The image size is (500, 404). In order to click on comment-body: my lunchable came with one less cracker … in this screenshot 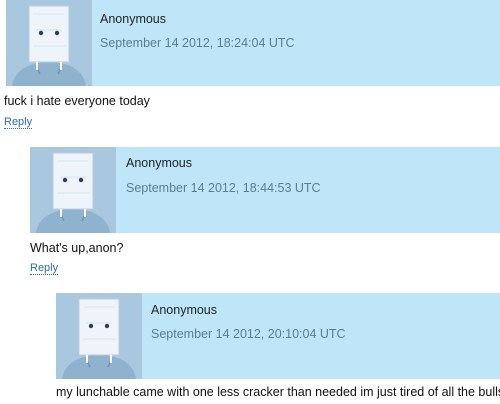, I will do `click(278, 392)`.